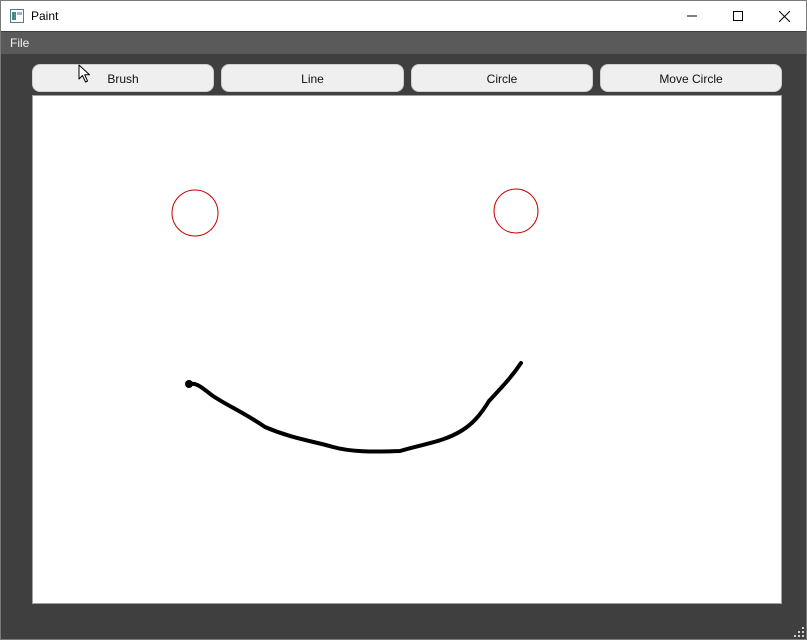 This screenshot has height=640, width=807. Describe the element at coordinates (123, 78) in the screenshot. I see `brush-button: Brush` at that location.